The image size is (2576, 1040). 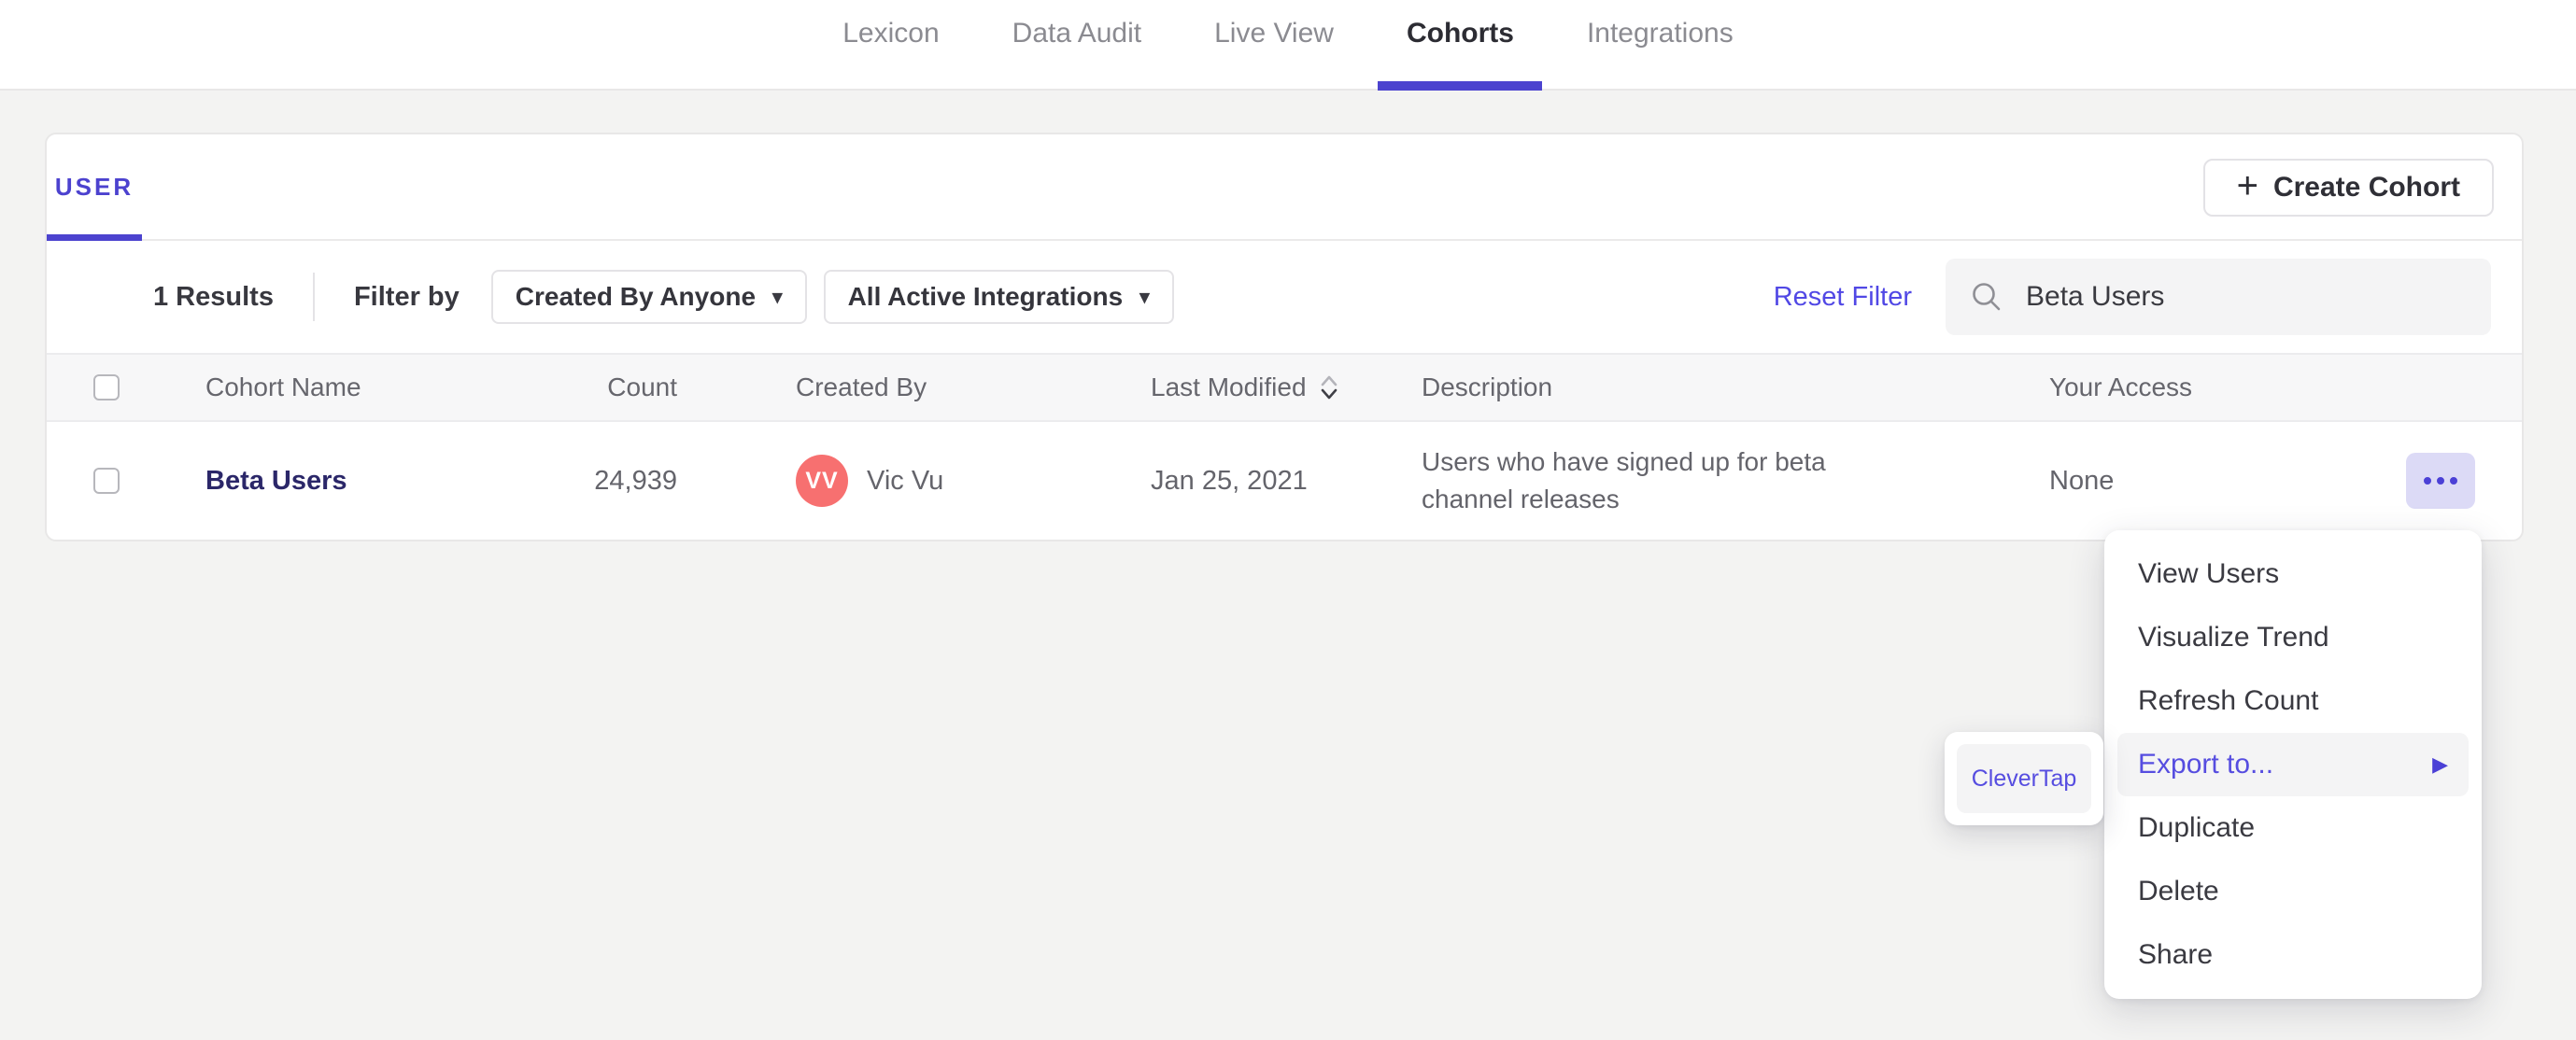 I want to click on avatar: VV, so click(x=822, y=481).